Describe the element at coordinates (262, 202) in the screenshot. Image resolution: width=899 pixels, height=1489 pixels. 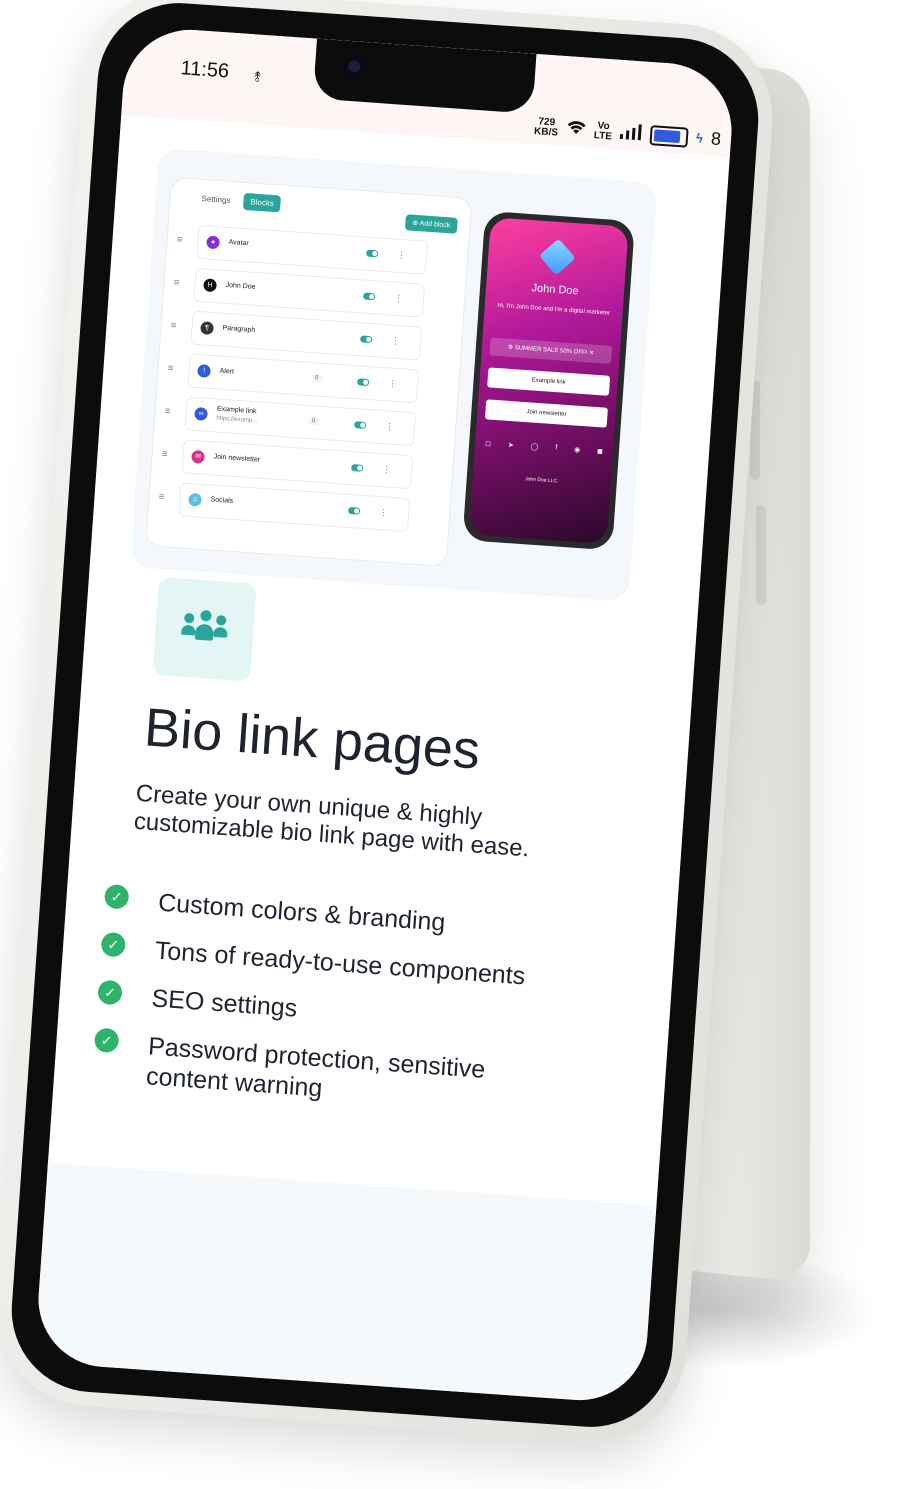
I see `tab-blocks: Blocks` at that location.